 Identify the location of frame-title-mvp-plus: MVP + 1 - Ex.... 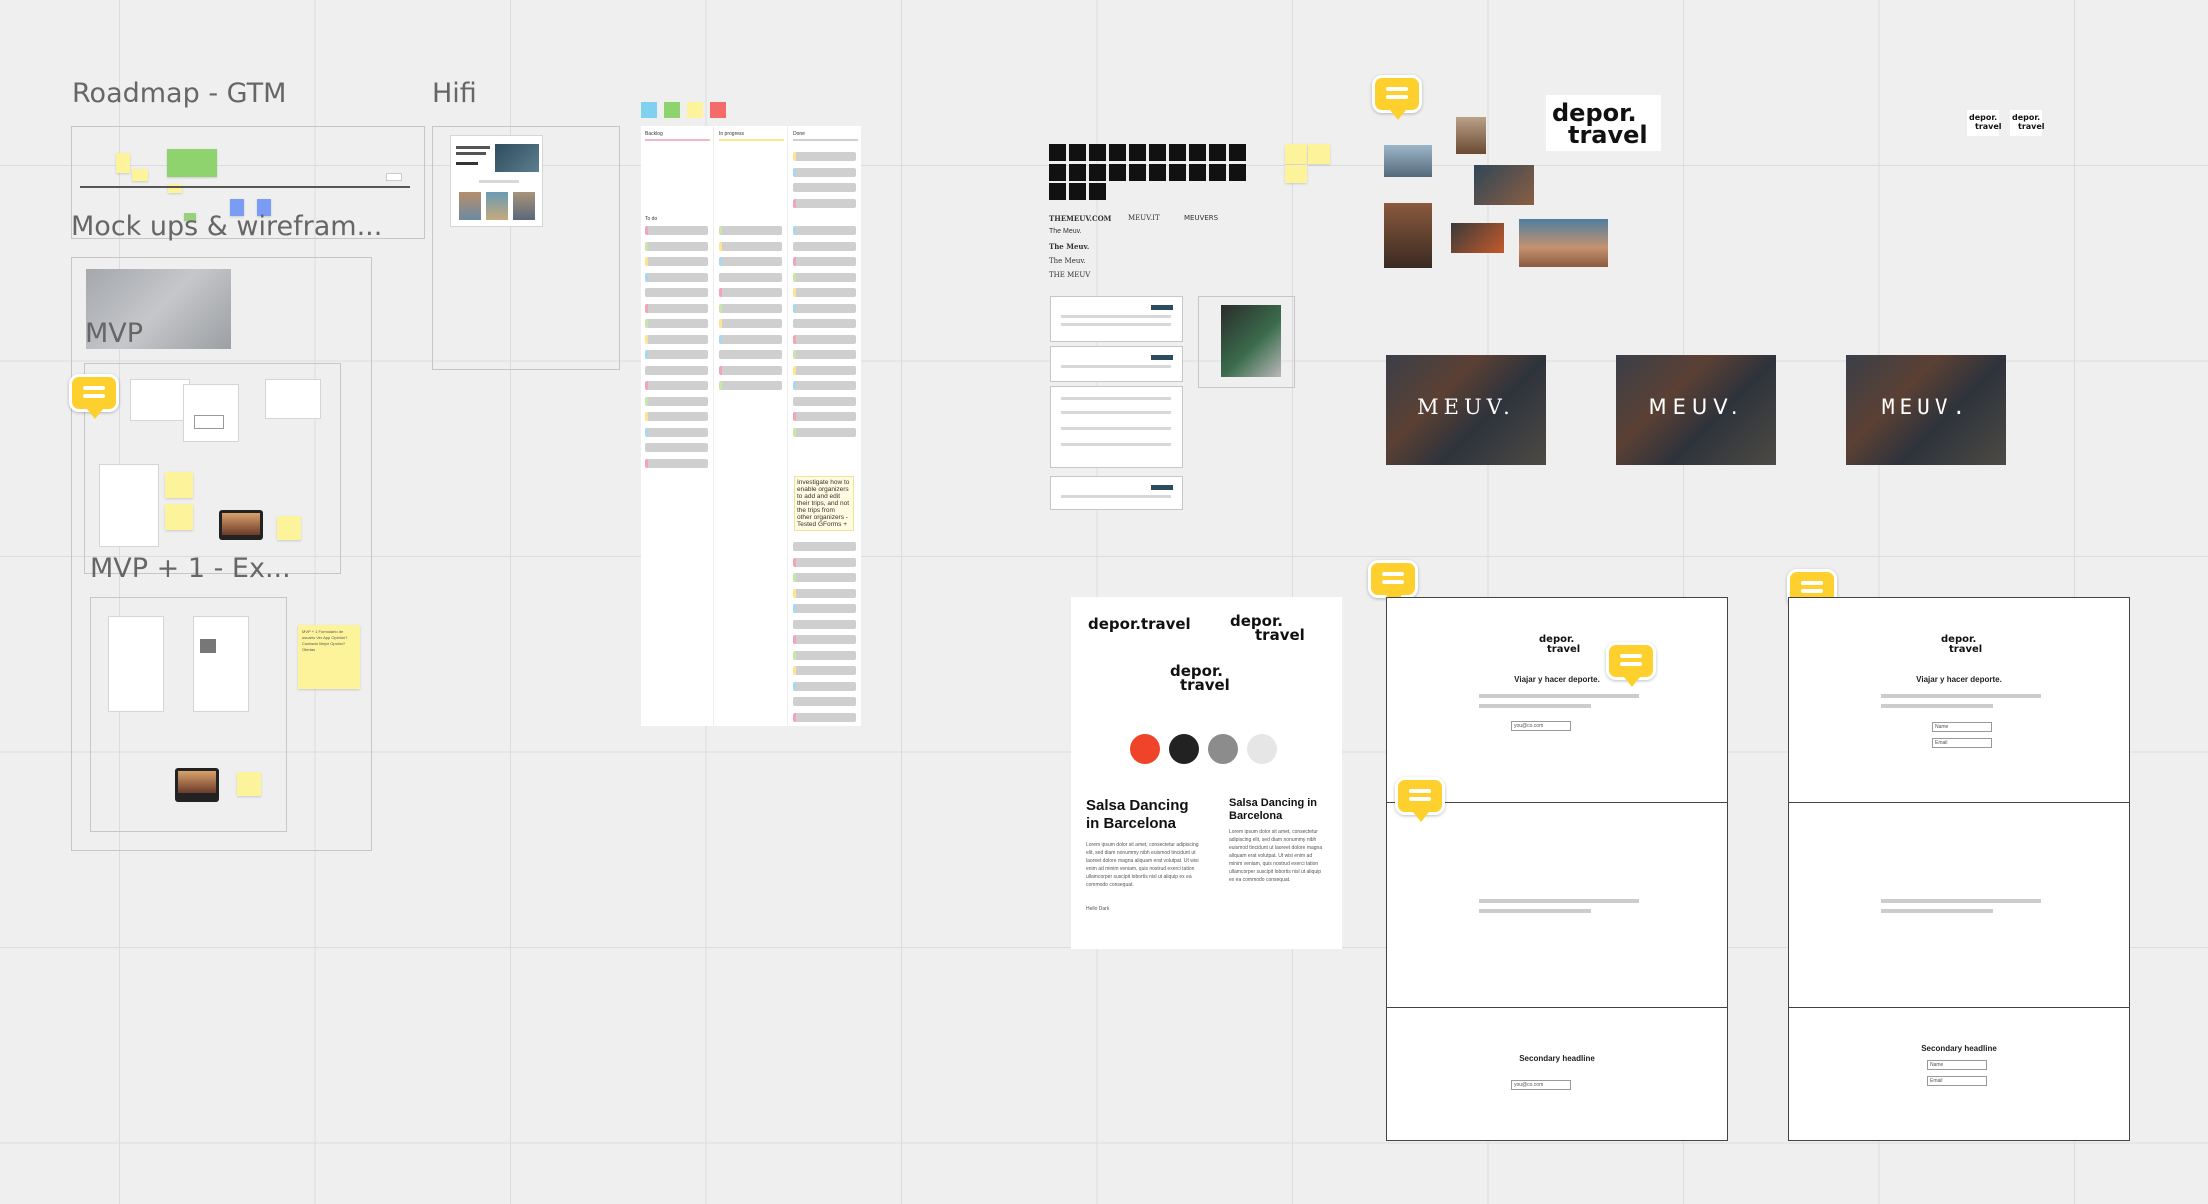
(190, 568).